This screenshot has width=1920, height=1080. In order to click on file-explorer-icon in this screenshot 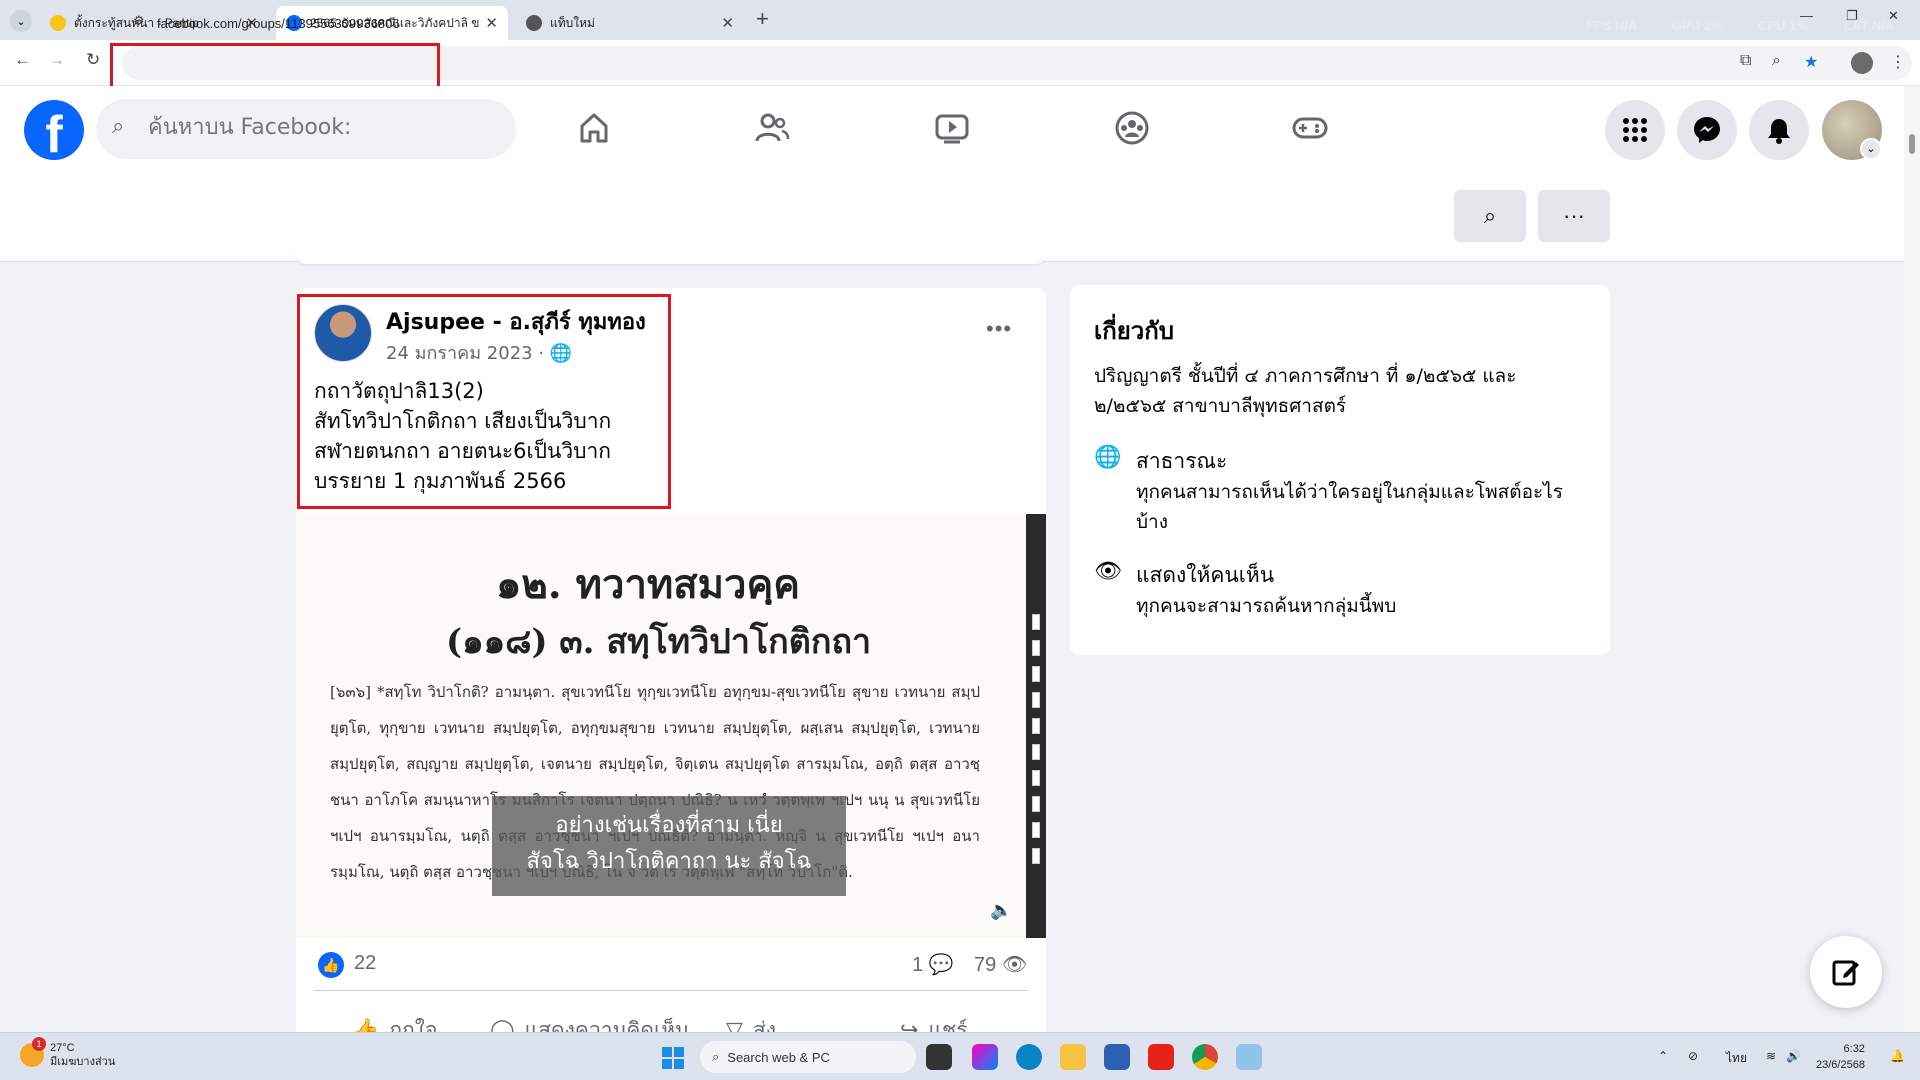, I will do `click(1073, 1057)`.